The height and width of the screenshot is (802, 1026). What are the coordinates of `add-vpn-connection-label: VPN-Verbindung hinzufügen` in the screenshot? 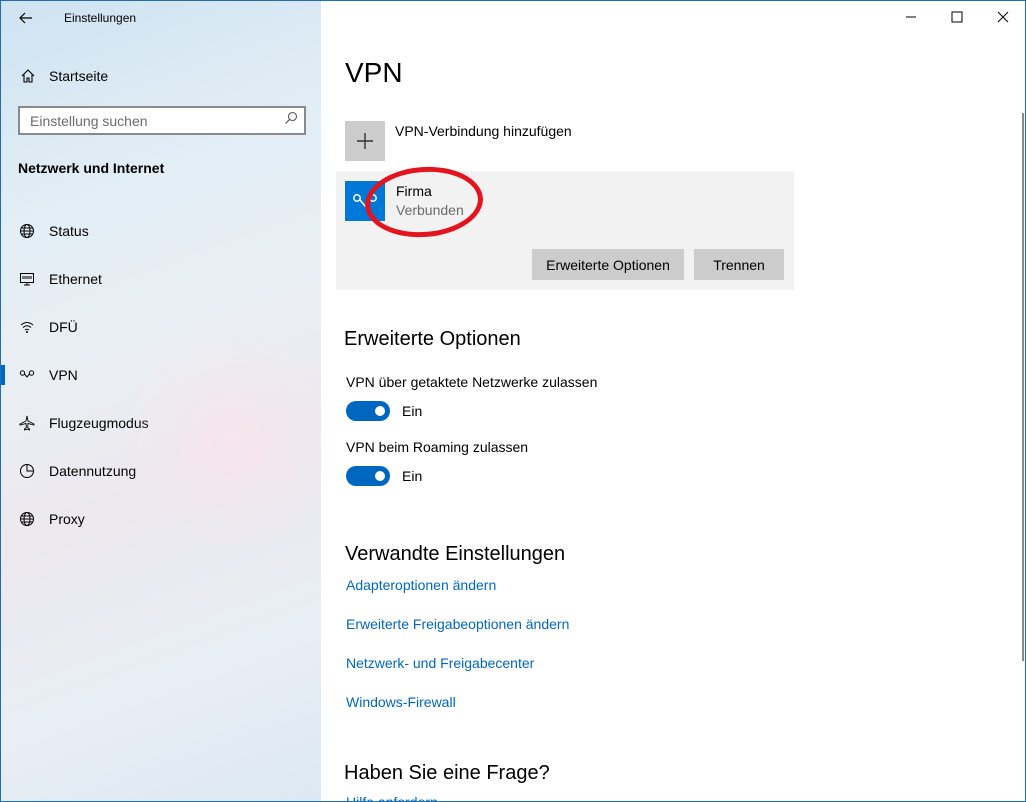 It's located at (483, 131).